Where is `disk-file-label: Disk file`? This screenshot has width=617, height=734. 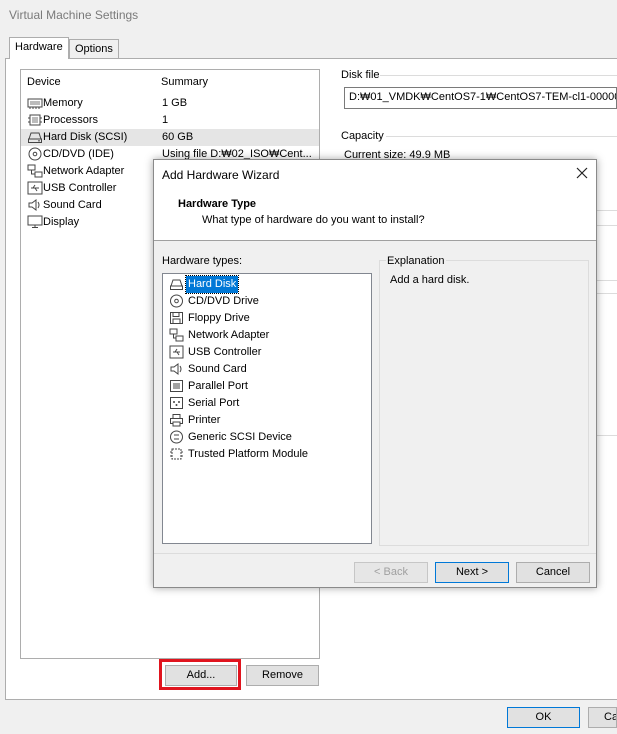 disk-file-label: Disk file is located at coordinates (360, 75).